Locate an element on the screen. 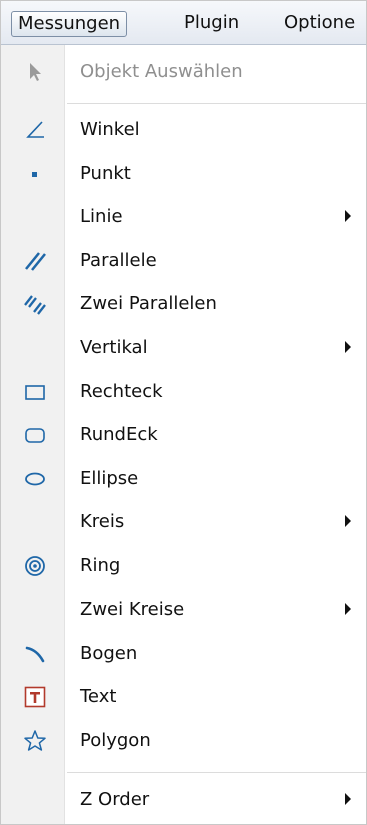 This screenshot has height=825, width=367. menu-item-objekt-auswaehlen: Objekt Auswählen is located at coordinates (183, 72).